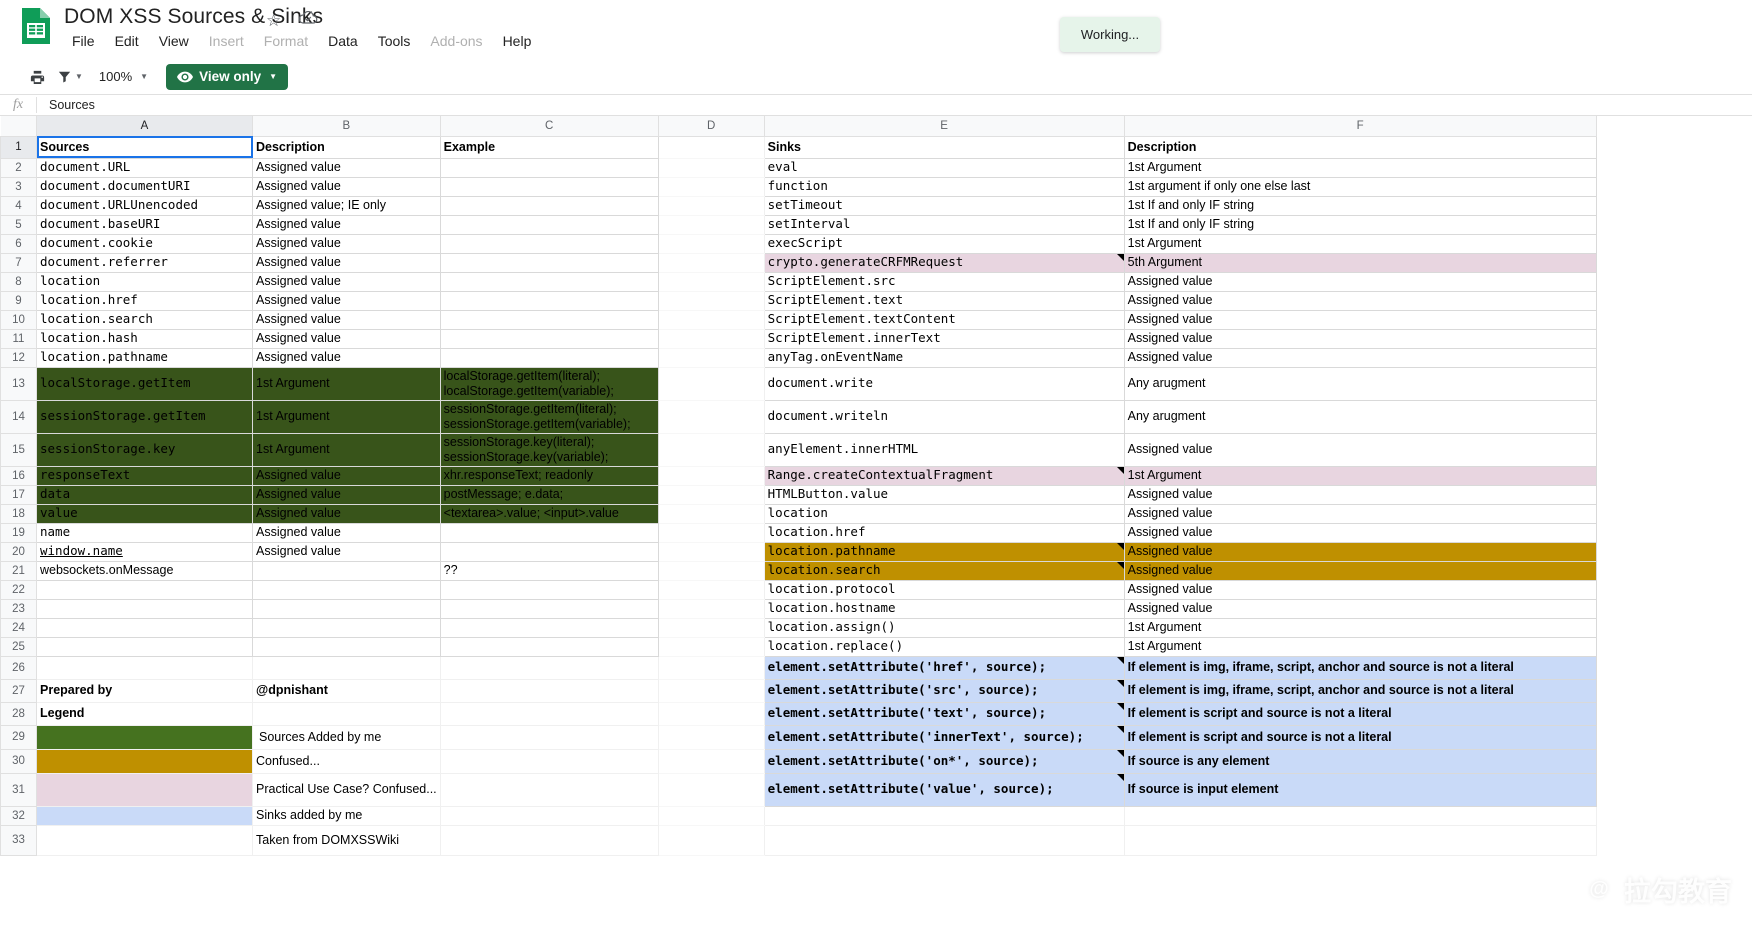 The image size is (1752, 939). I want to click on cell-e24: location.assign(), so click(944, 627).